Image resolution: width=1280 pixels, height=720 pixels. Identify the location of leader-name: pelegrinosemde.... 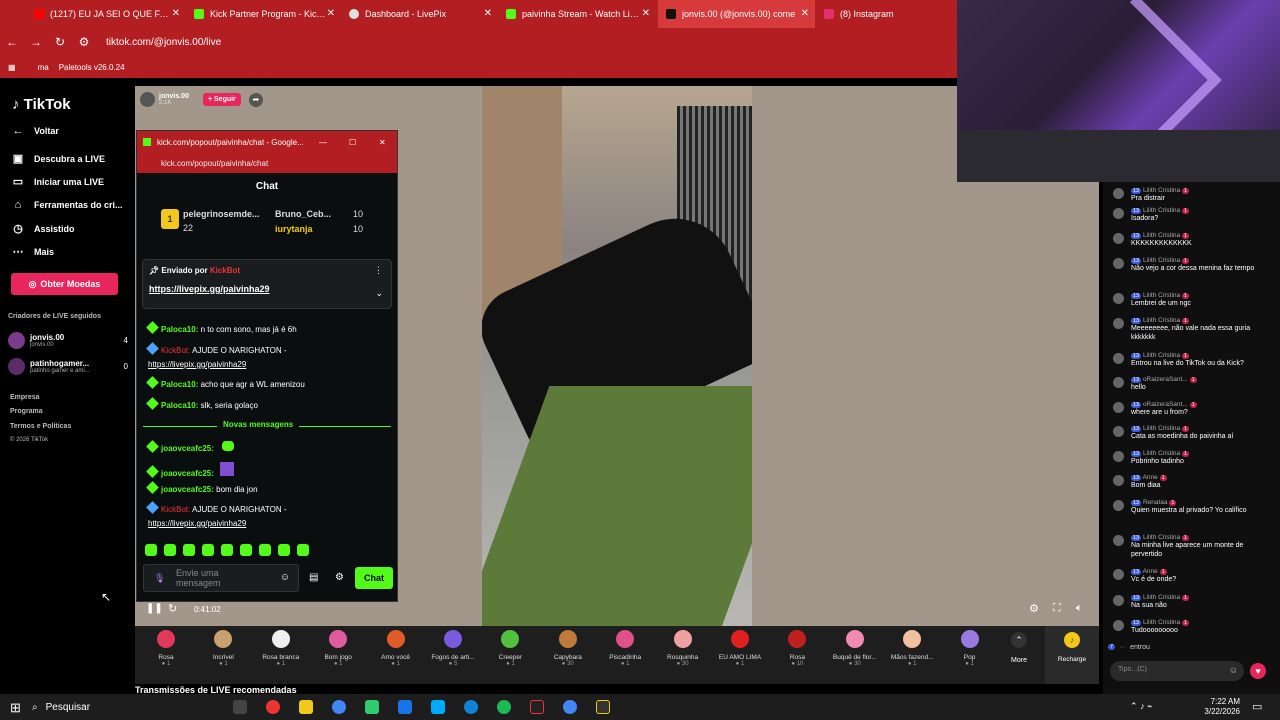
(221, 214).